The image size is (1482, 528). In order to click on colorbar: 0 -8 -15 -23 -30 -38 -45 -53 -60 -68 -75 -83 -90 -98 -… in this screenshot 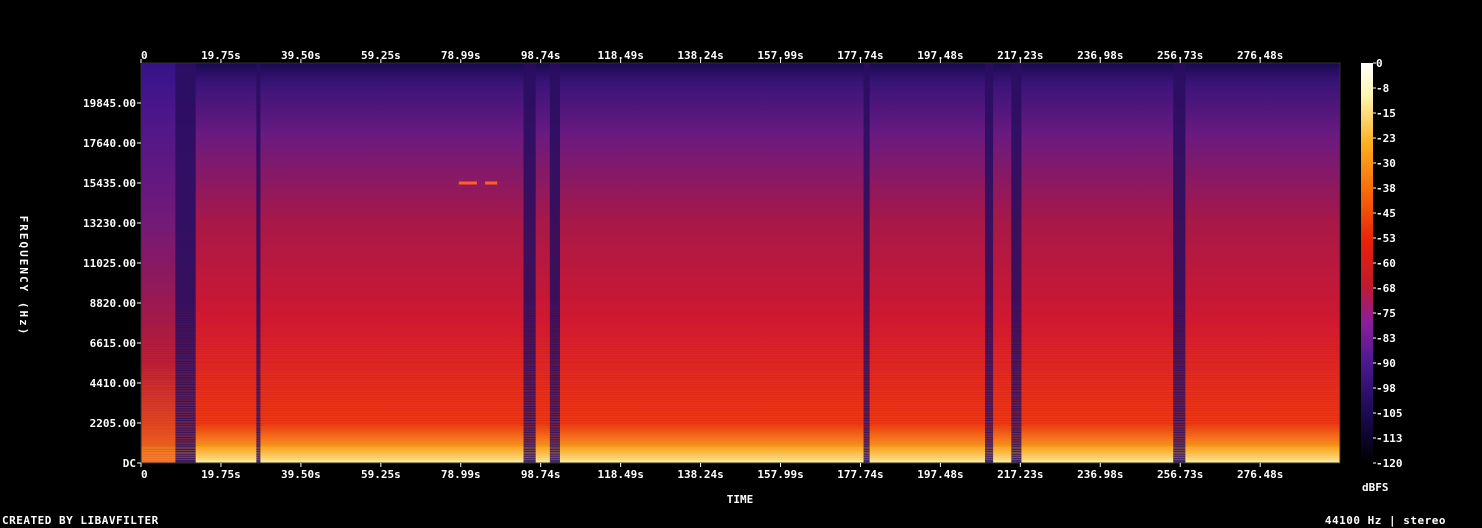, I will do `click(1382, 275)`.